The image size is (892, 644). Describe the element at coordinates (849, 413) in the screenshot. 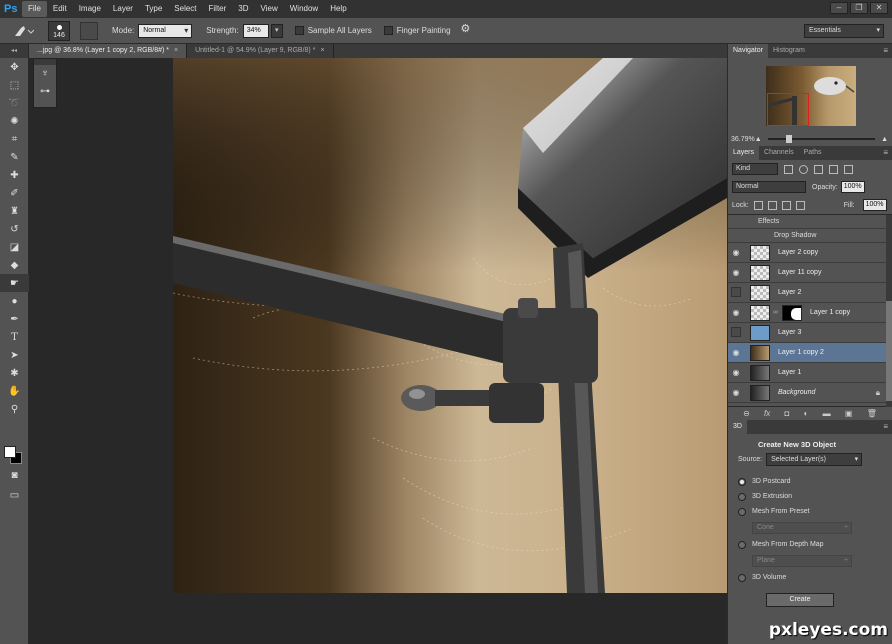

I see `new-layer-icon: ▣` at that location.